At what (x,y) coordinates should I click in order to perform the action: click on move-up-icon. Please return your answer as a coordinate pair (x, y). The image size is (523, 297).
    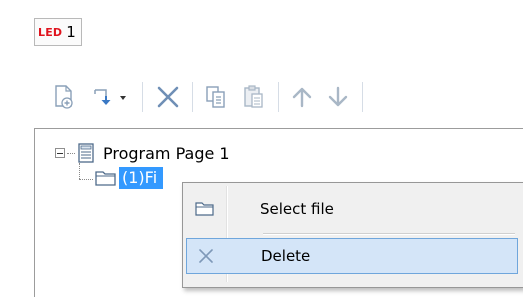
    Looking at the image, I should click on (302, 97).